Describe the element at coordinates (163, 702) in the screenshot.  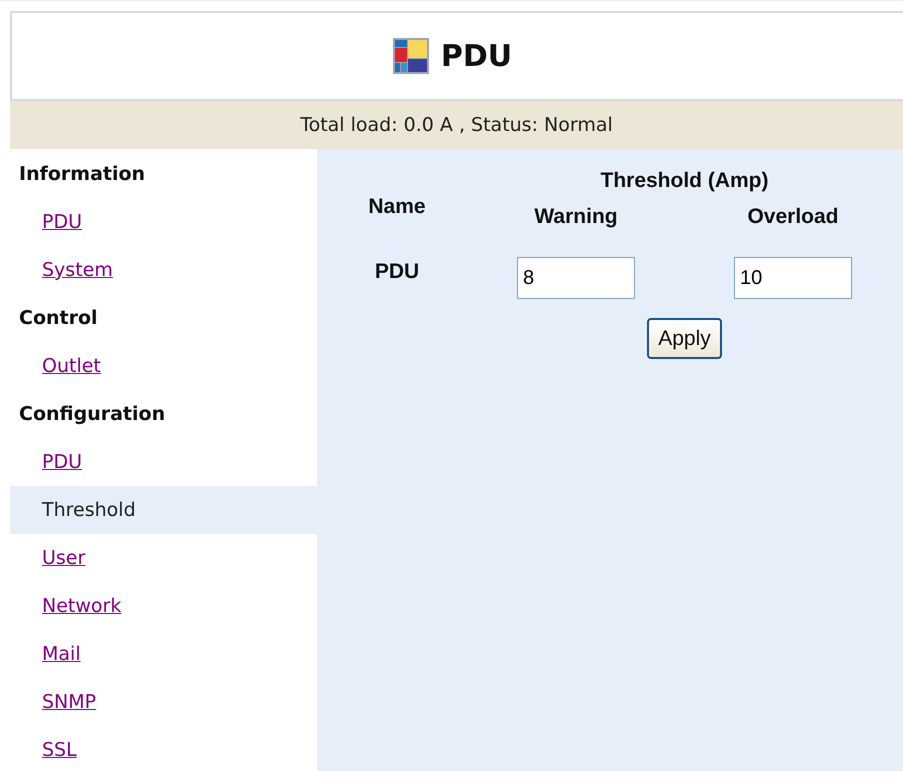
I see `sidebar-item: SNMP` at that location.